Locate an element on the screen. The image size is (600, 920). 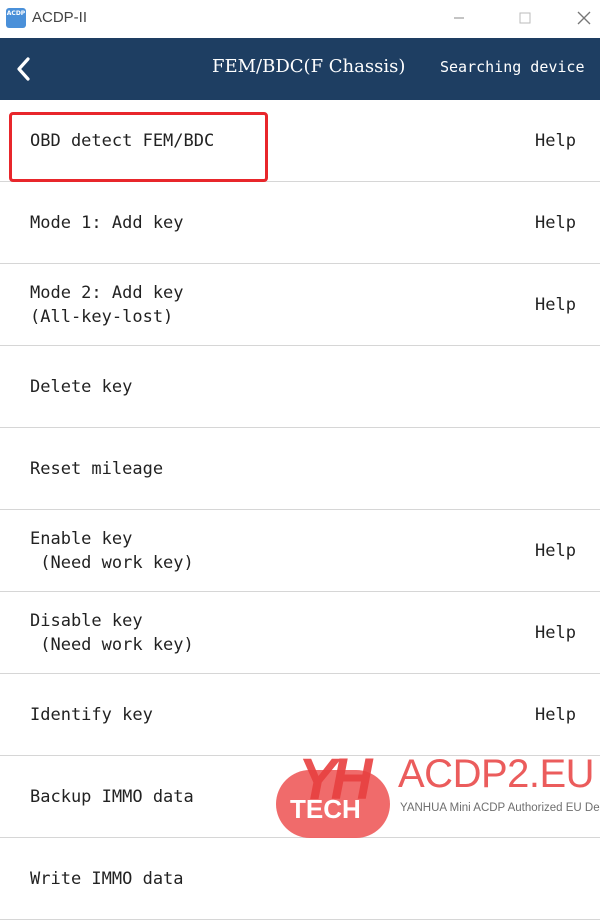
menu-item-disable-key: Disable key (Need work key) Help is located at coordinates (300, 633).